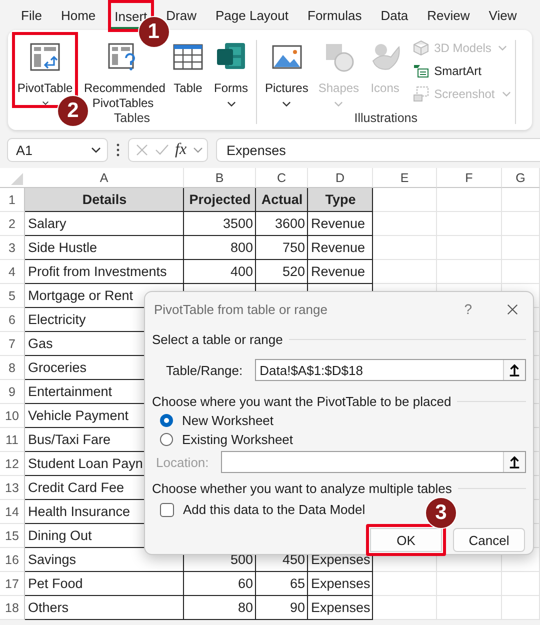 This screenshot has height=625, width=540. Describe the element at coordinates (12, 440) in the screenshot. I see `row-header: 11` at that location.